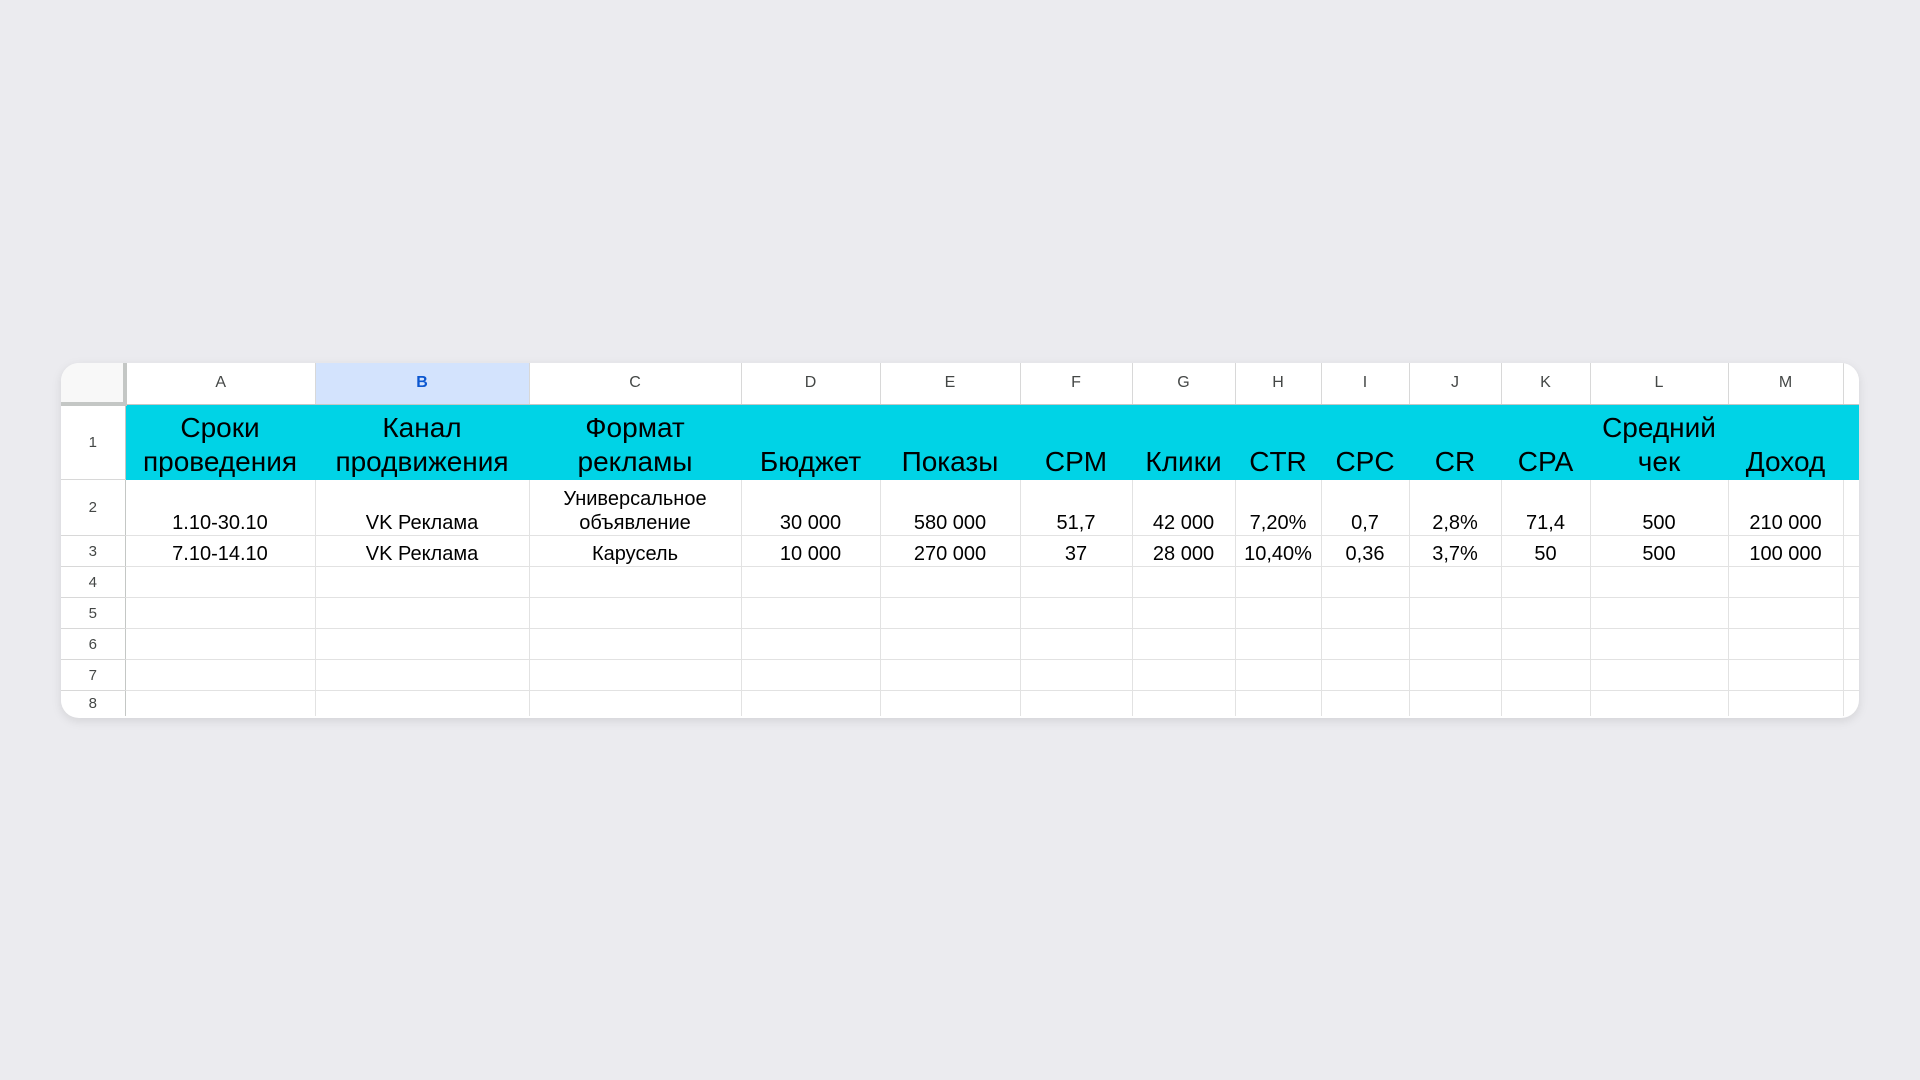 The height and width of the screenshot is (1080, 1920). I want to click on row-number: 6, so click(93, 644).